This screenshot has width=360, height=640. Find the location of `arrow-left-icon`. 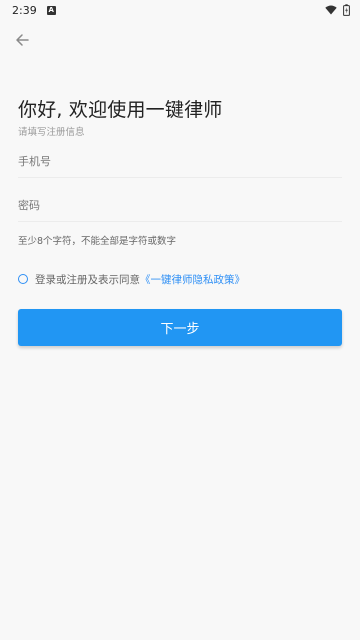

arrow-left-icon is located at coordinates (22, 40).